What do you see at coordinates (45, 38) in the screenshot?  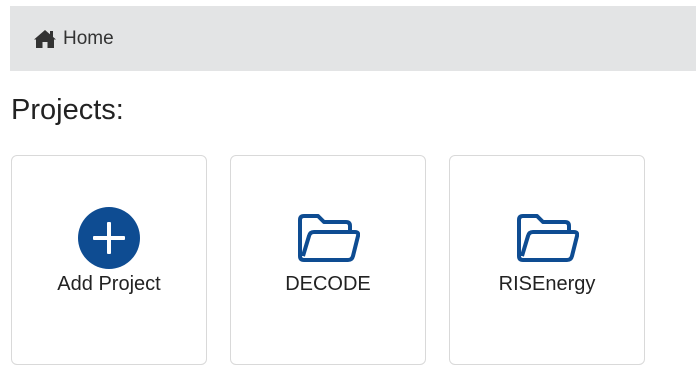 I see `home-icon` at bounding box center [45, 38].